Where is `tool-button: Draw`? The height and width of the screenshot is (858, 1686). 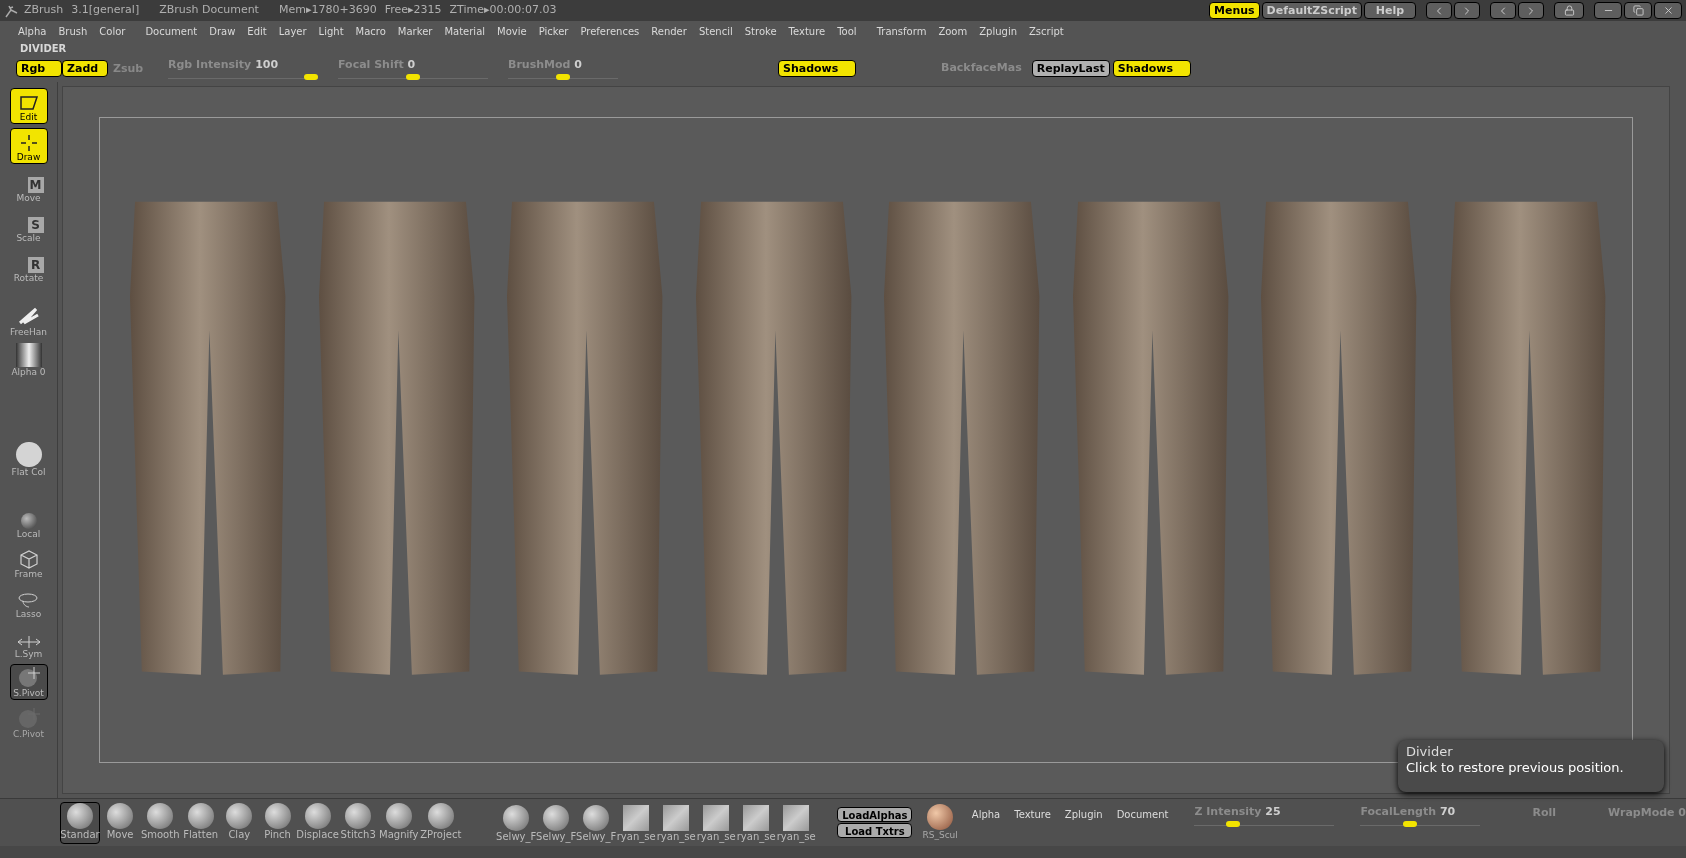 tool-button: Draw is located at coordinates (28, 146).